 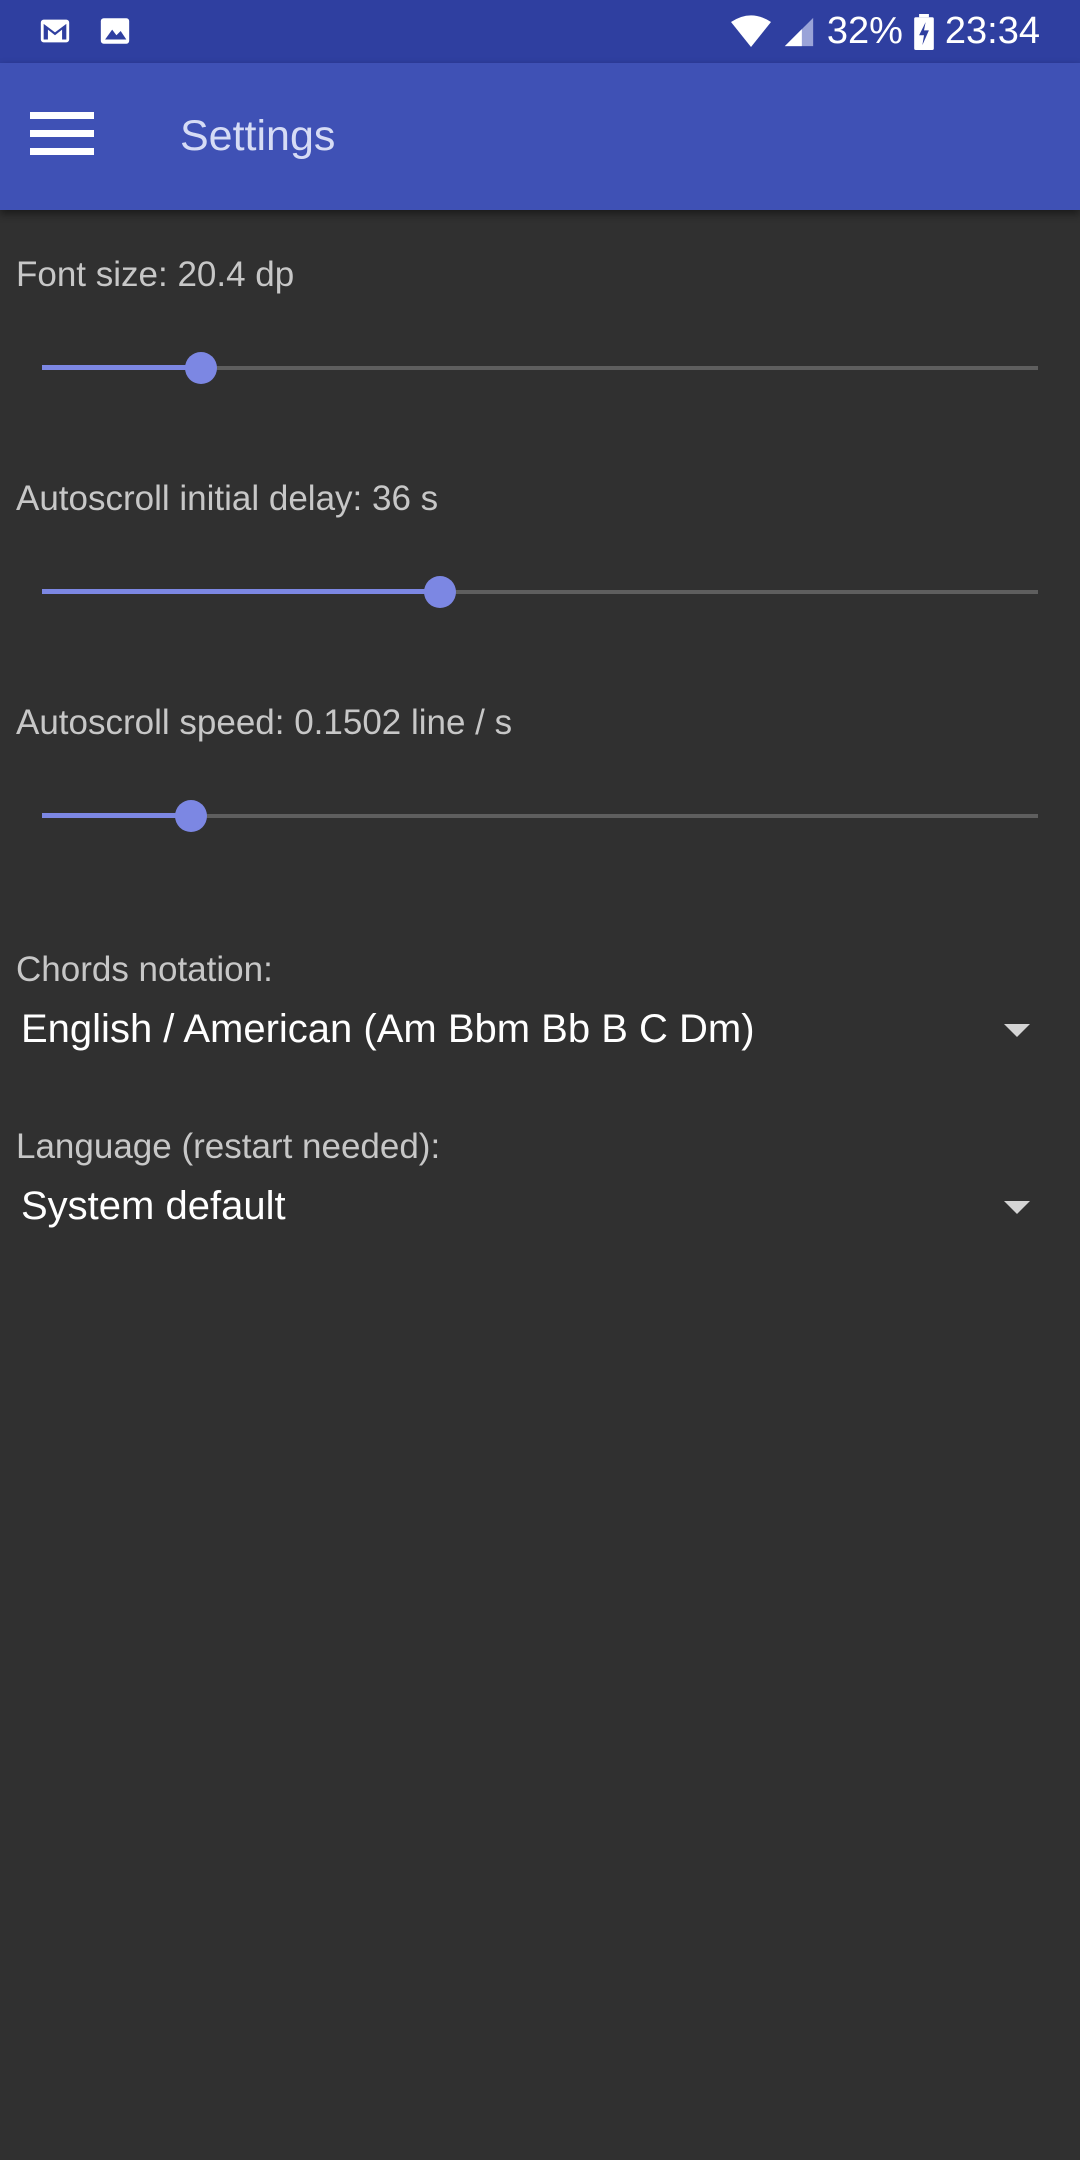 I want to click on language-dropdown: System default, so click(x=540, y=1206).